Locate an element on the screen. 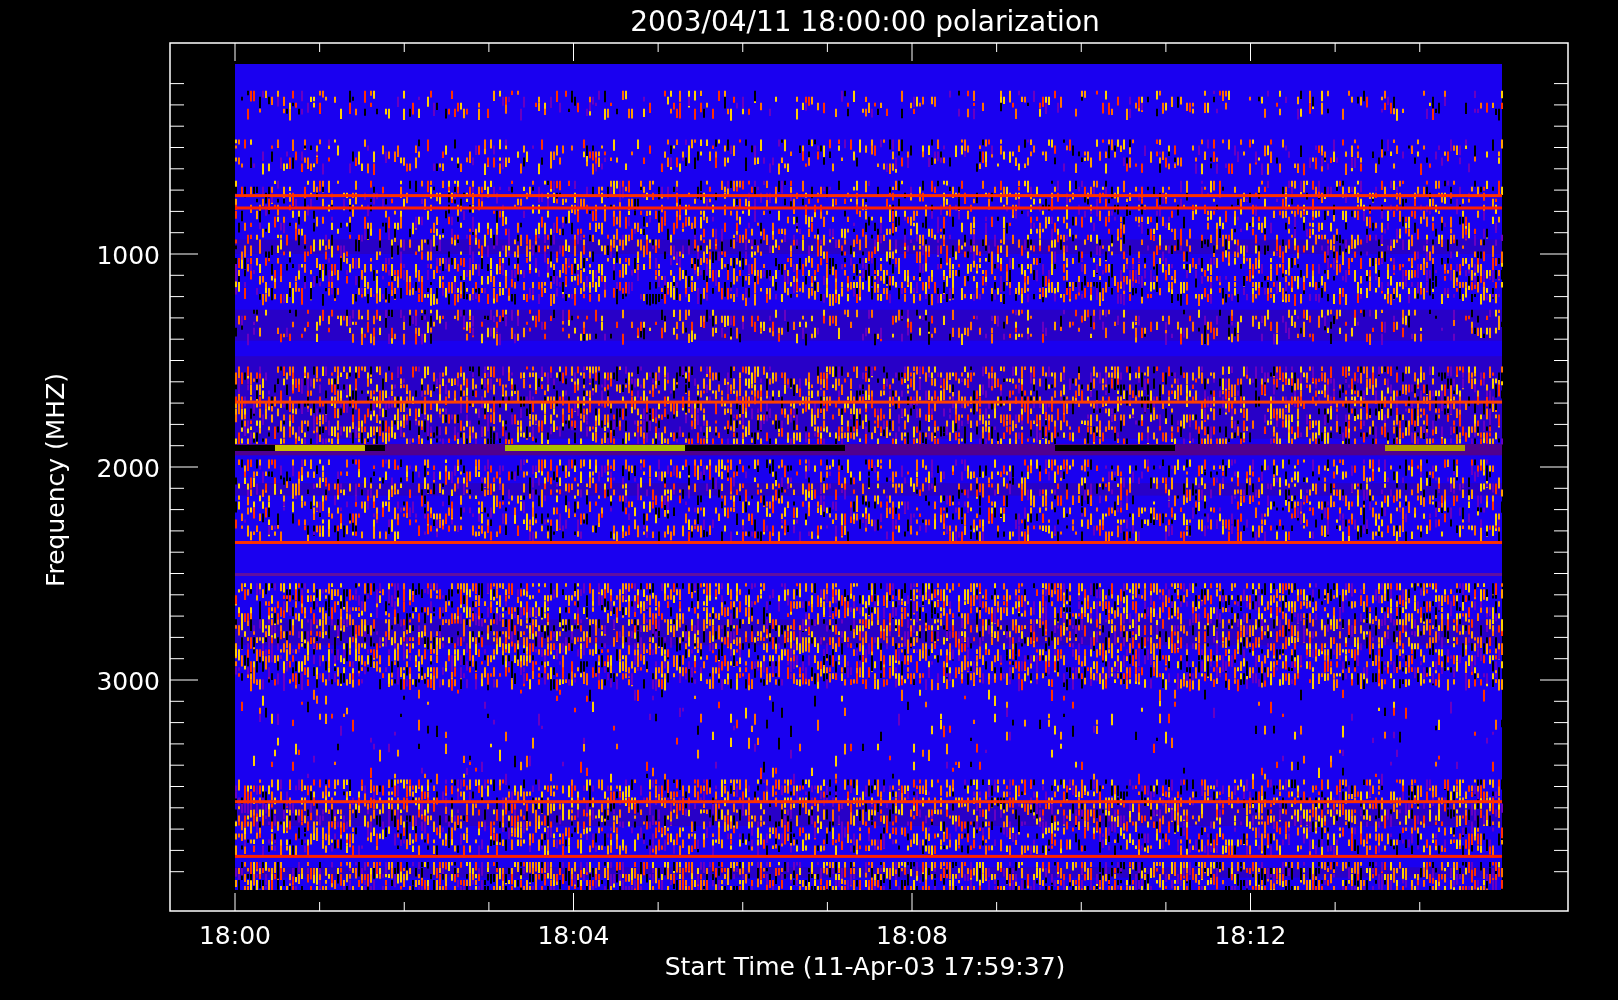 This screenshot has height=1000, width=1618. tick-label: 18:04 is located at coordinates (573, 935).